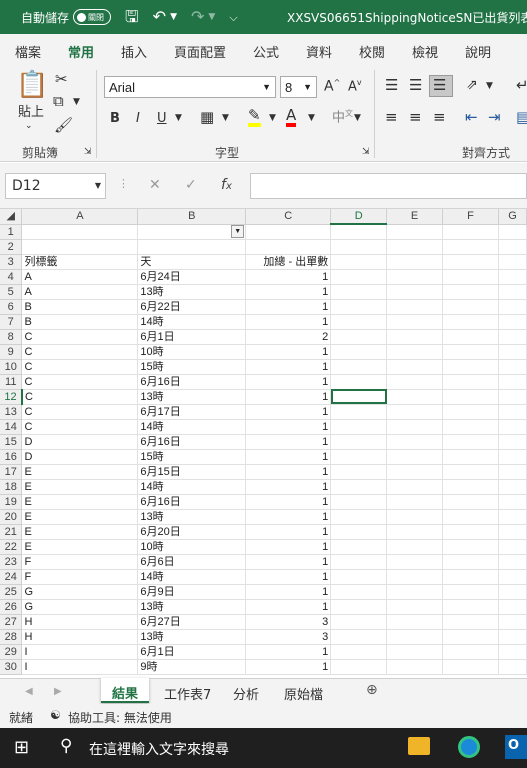 This screenshot has height=768, width=527. What do you see at coordinates (11, 502) in the screenshot?
I see `row-header: 19` at bounding box center [11, 502].